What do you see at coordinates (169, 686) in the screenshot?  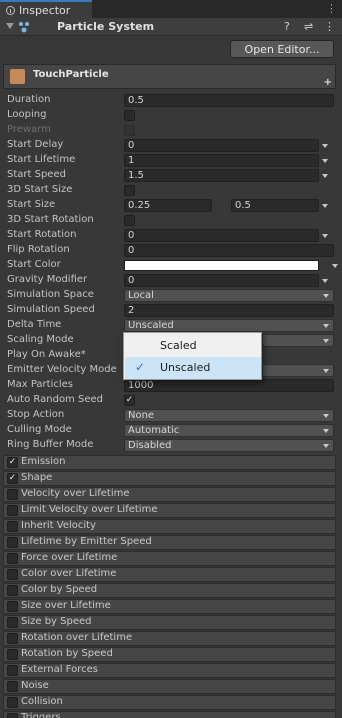 I see `module-row: Noise` at bounding box center [169, 686].